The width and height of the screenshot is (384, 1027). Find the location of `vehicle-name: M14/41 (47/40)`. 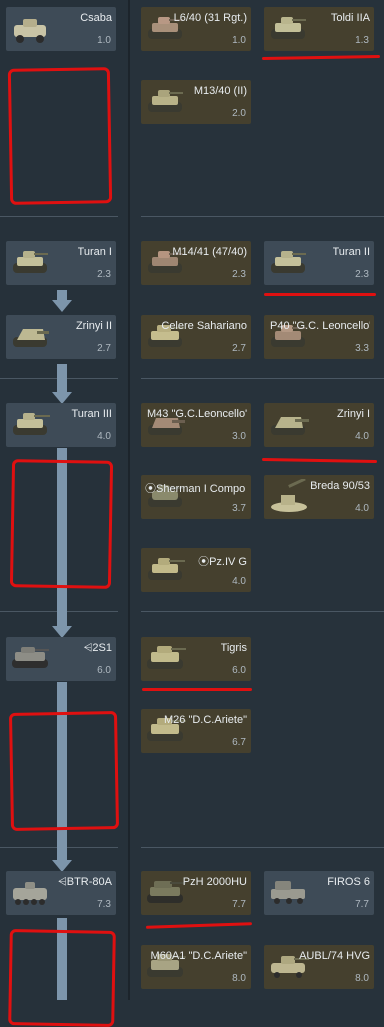

vehicle-name: M14/41 (47/40) is located at coordinates (209, 252).